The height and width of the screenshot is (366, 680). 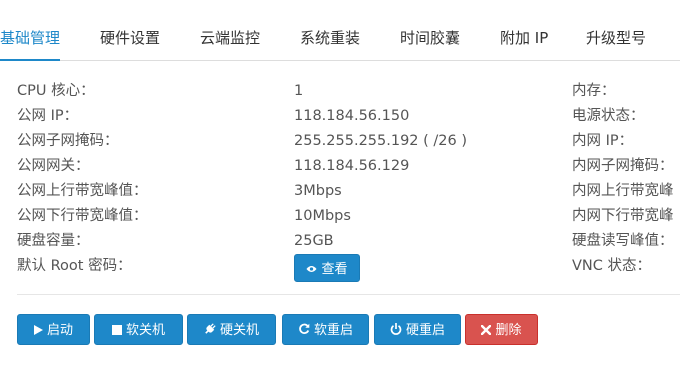 I want to click on label-public-ip: 公网 IP：, so click(x=48, y=116).